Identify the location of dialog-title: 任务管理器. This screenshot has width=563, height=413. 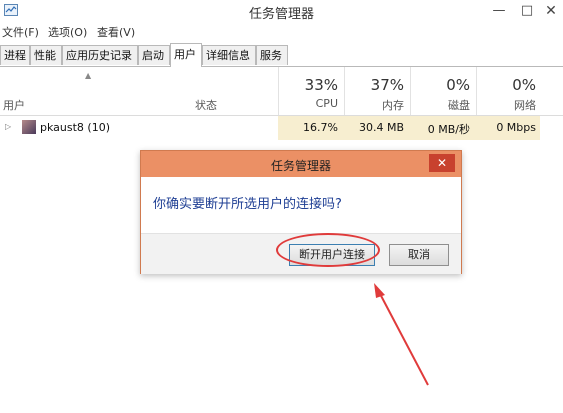
(300, 166).